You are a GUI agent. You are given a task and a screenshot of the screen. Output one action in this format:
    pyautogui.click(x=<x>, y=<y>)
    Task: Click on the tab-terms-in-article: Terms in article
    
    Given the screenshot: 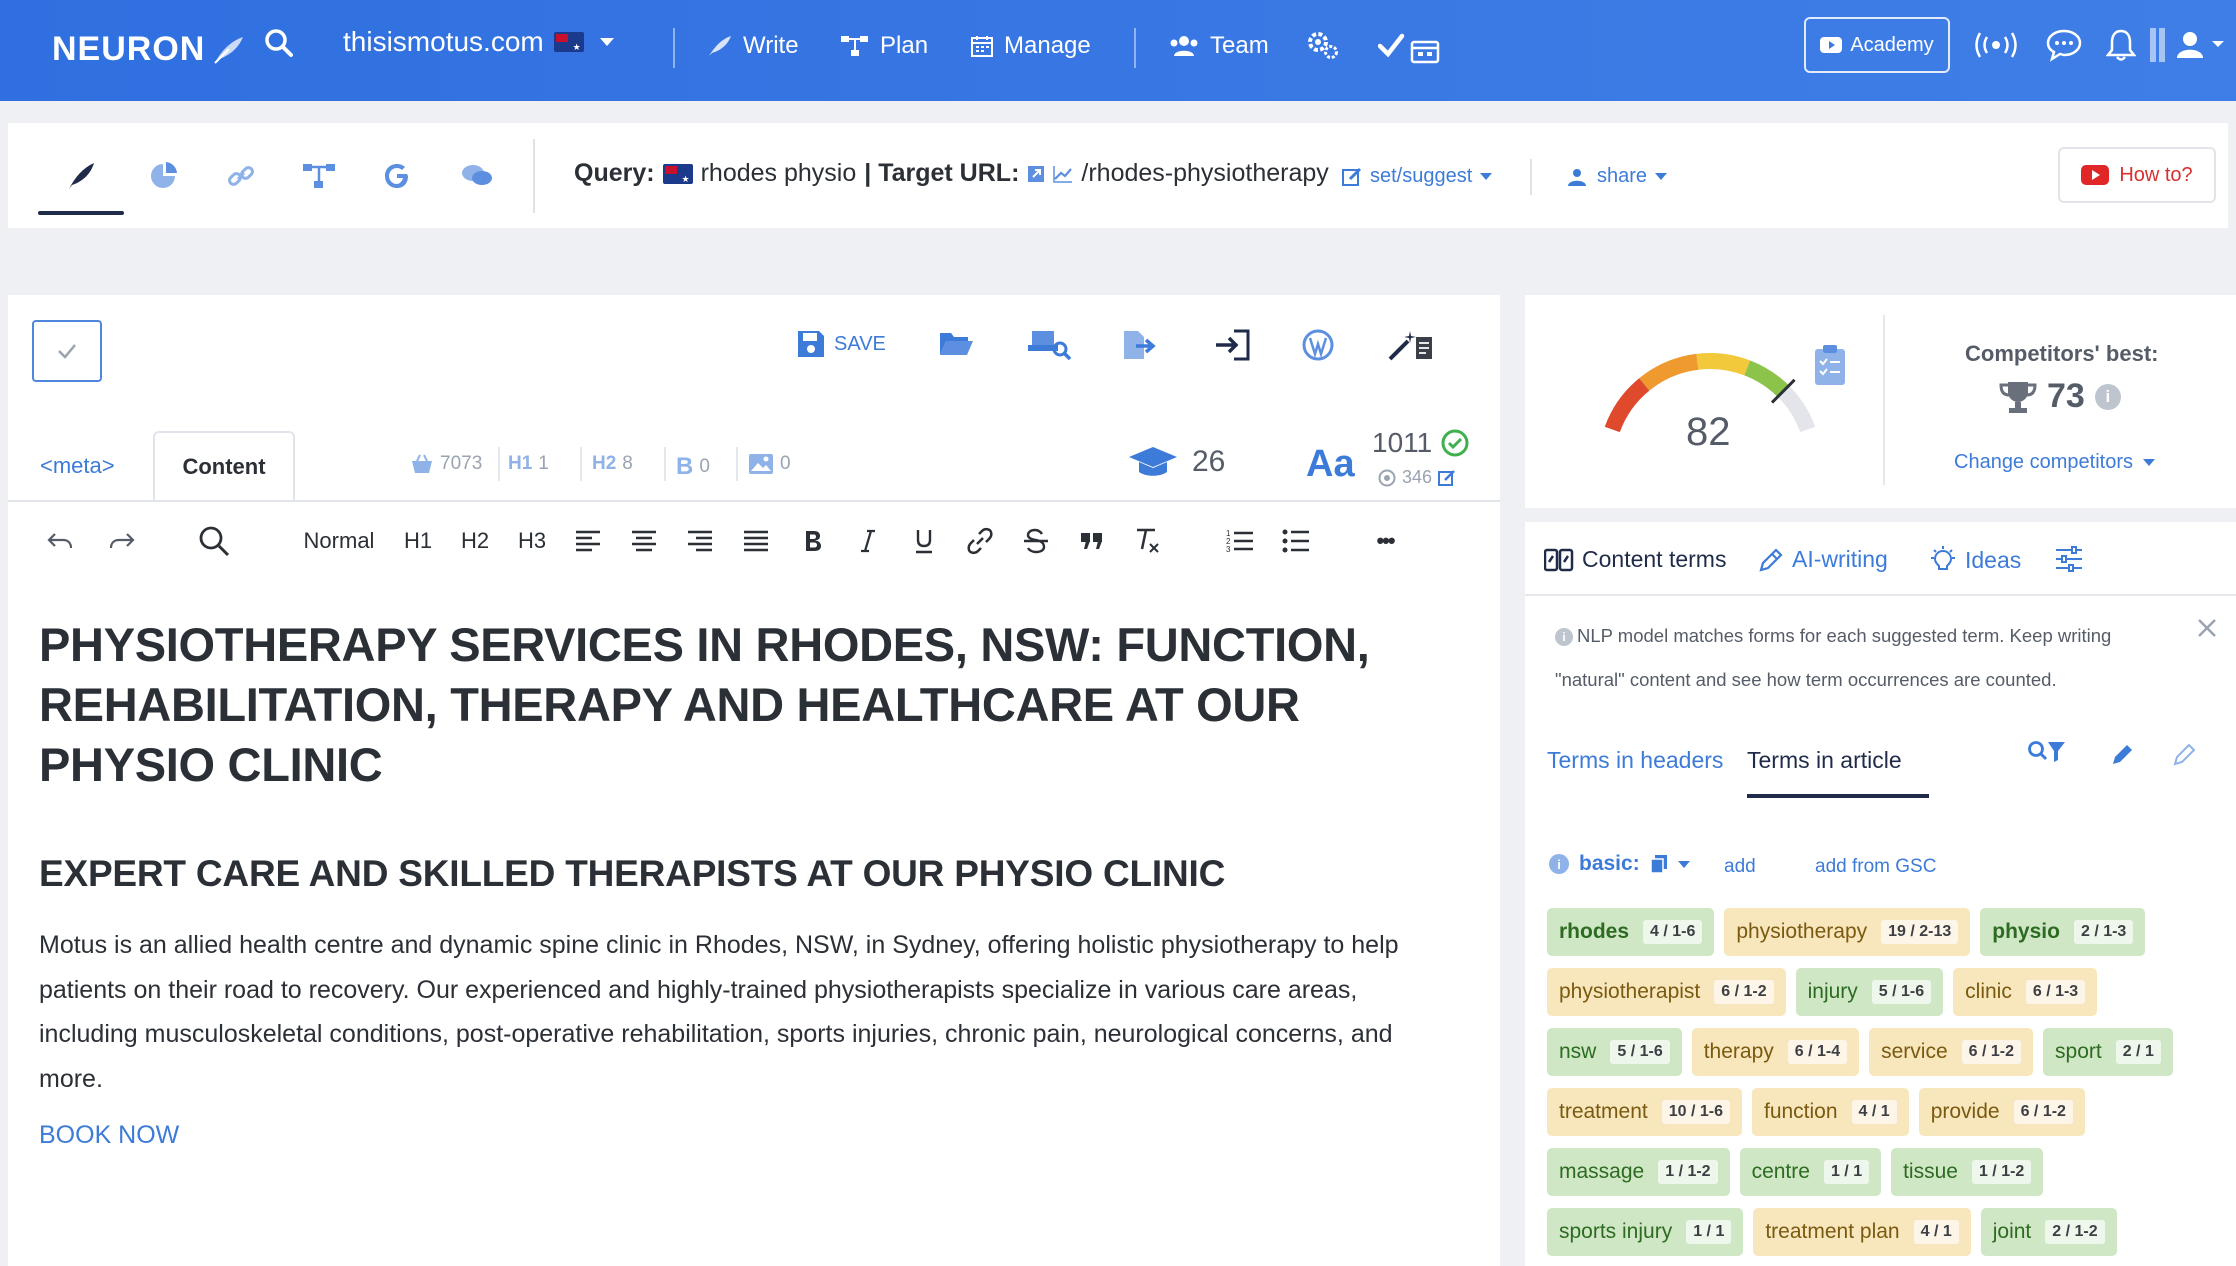 What is the action you would take?
    pyautogui.click(x=1824, y=760)
    